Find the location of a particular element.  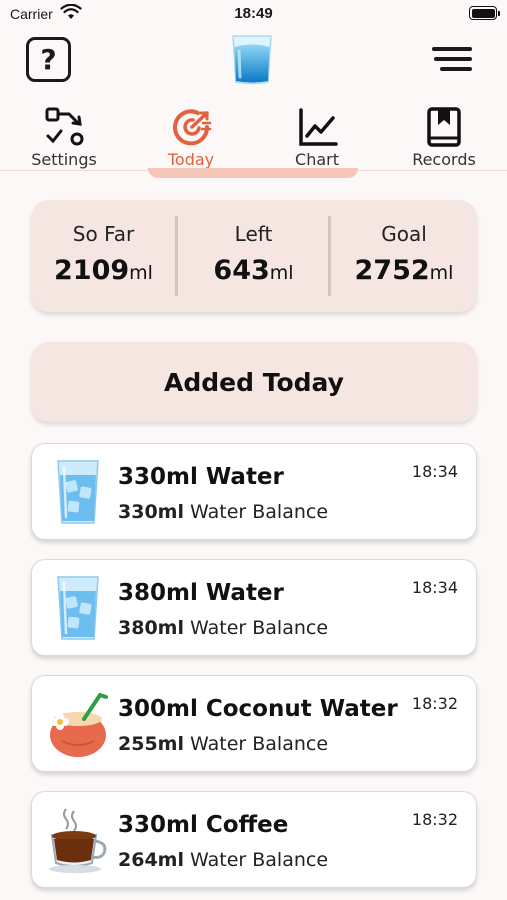

intake-entry: 330ml Water 330ml Water Balance 18:34 is located at coordinates (254, 491).